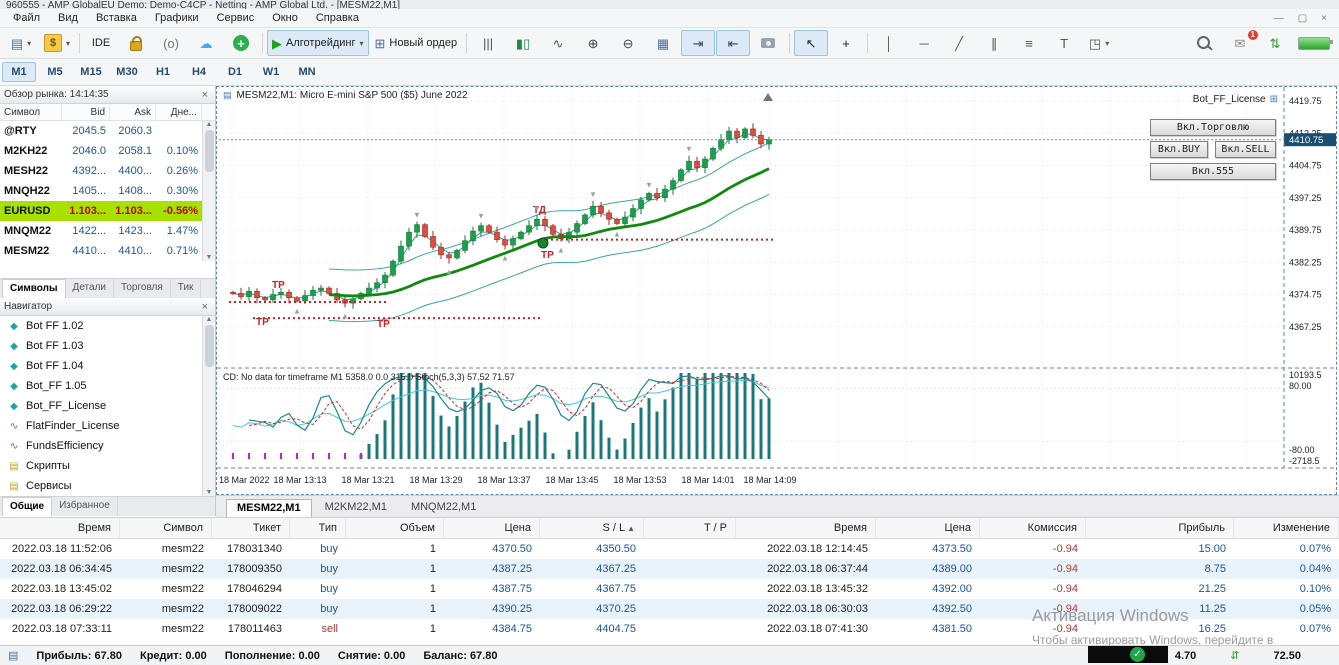  I want to click on timeframe-h4: H4, so click(199, 72).